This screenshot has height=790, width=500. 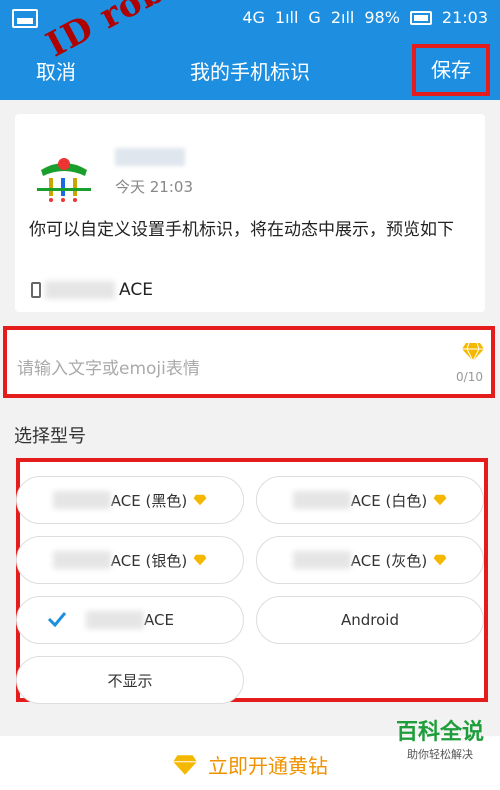 What do you see at coordinates (253, 17) in the screenshot?
I see `network-4g-label: 4G` at bounding box center [253, 17].